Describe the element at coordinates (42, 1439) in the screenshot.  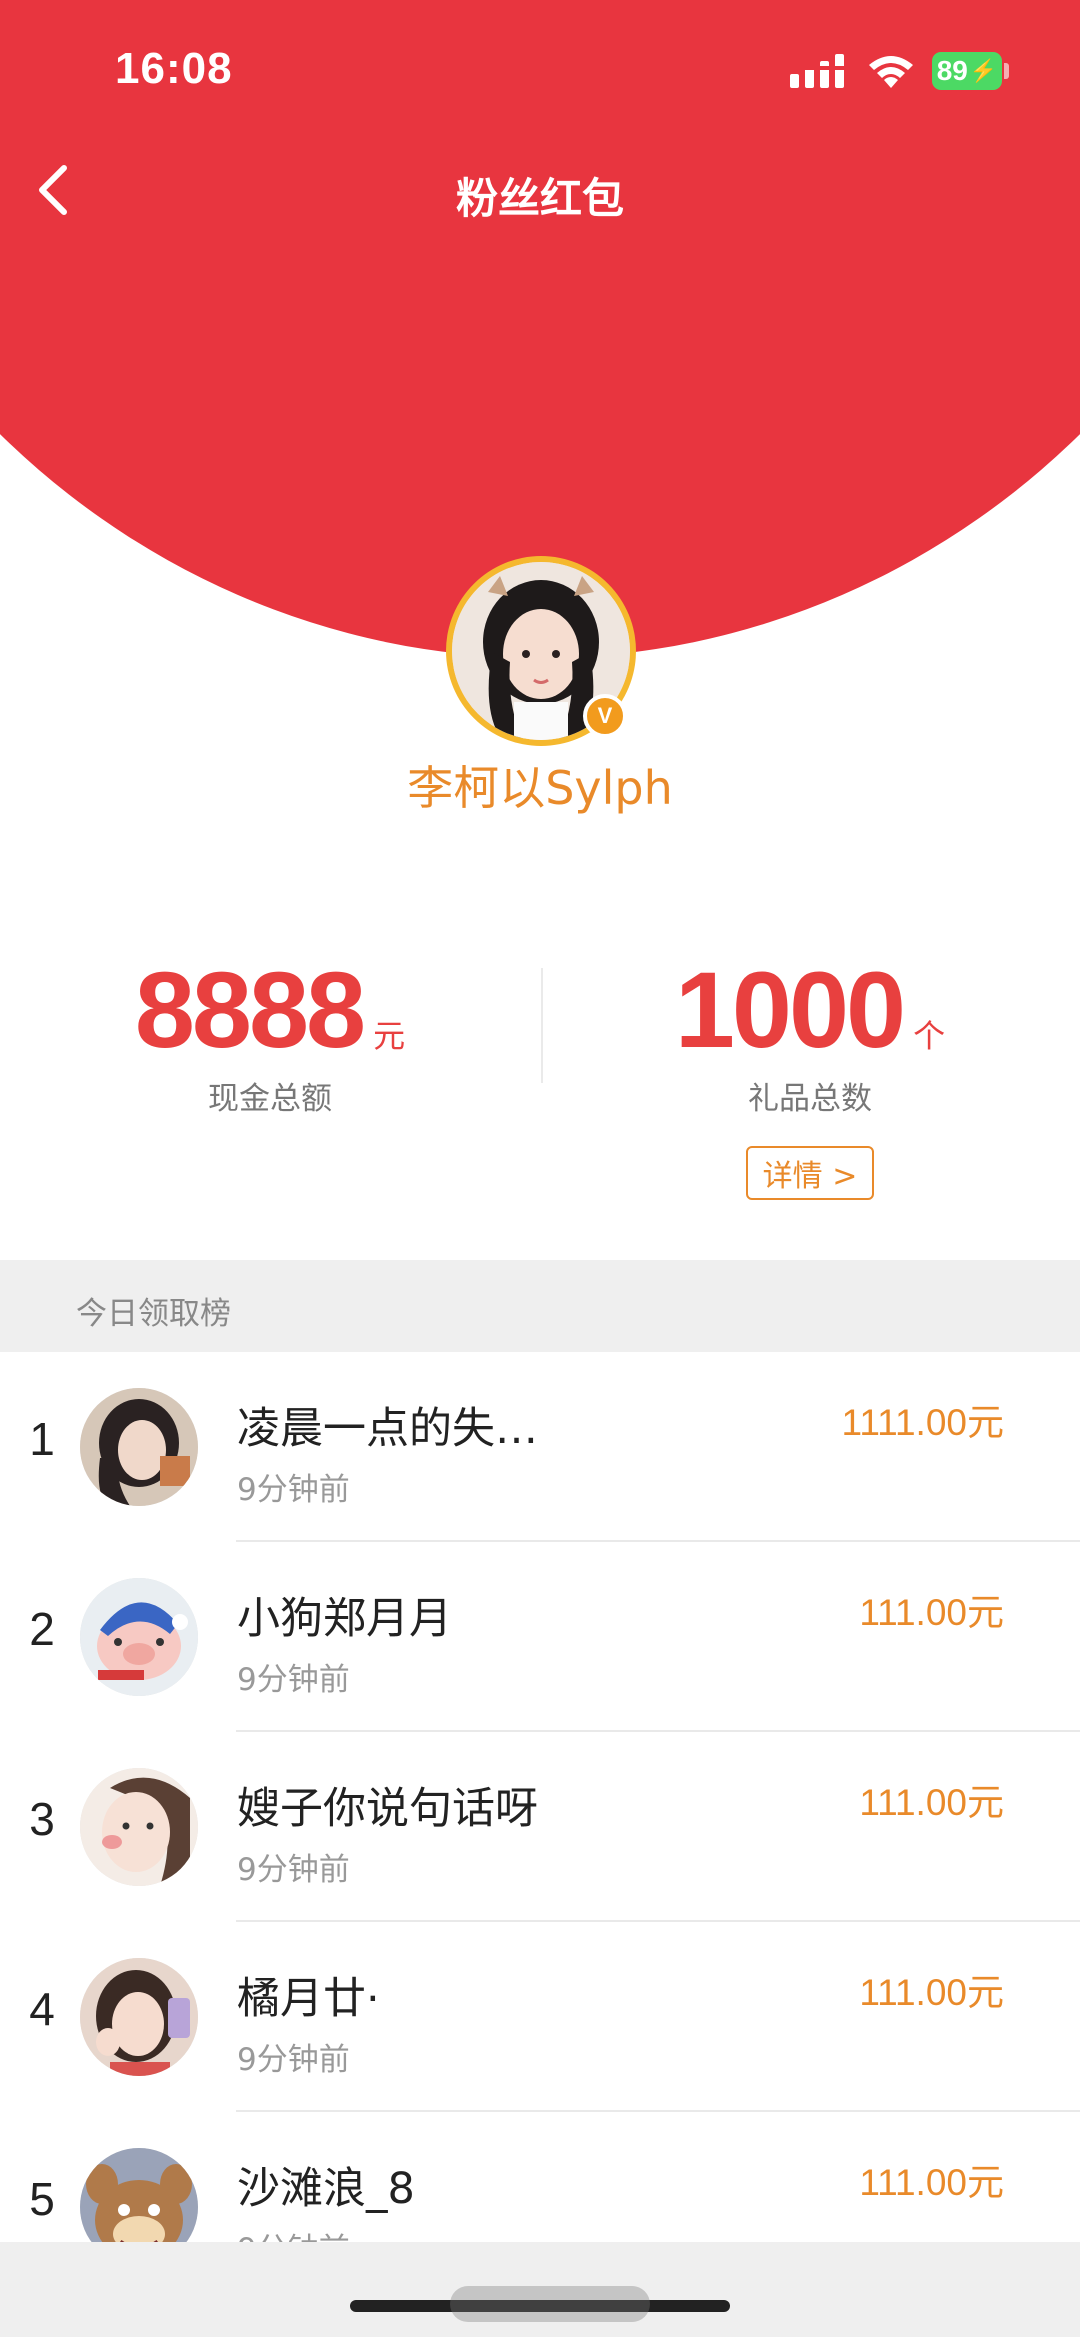
I see `rank-number: 1` at that location.